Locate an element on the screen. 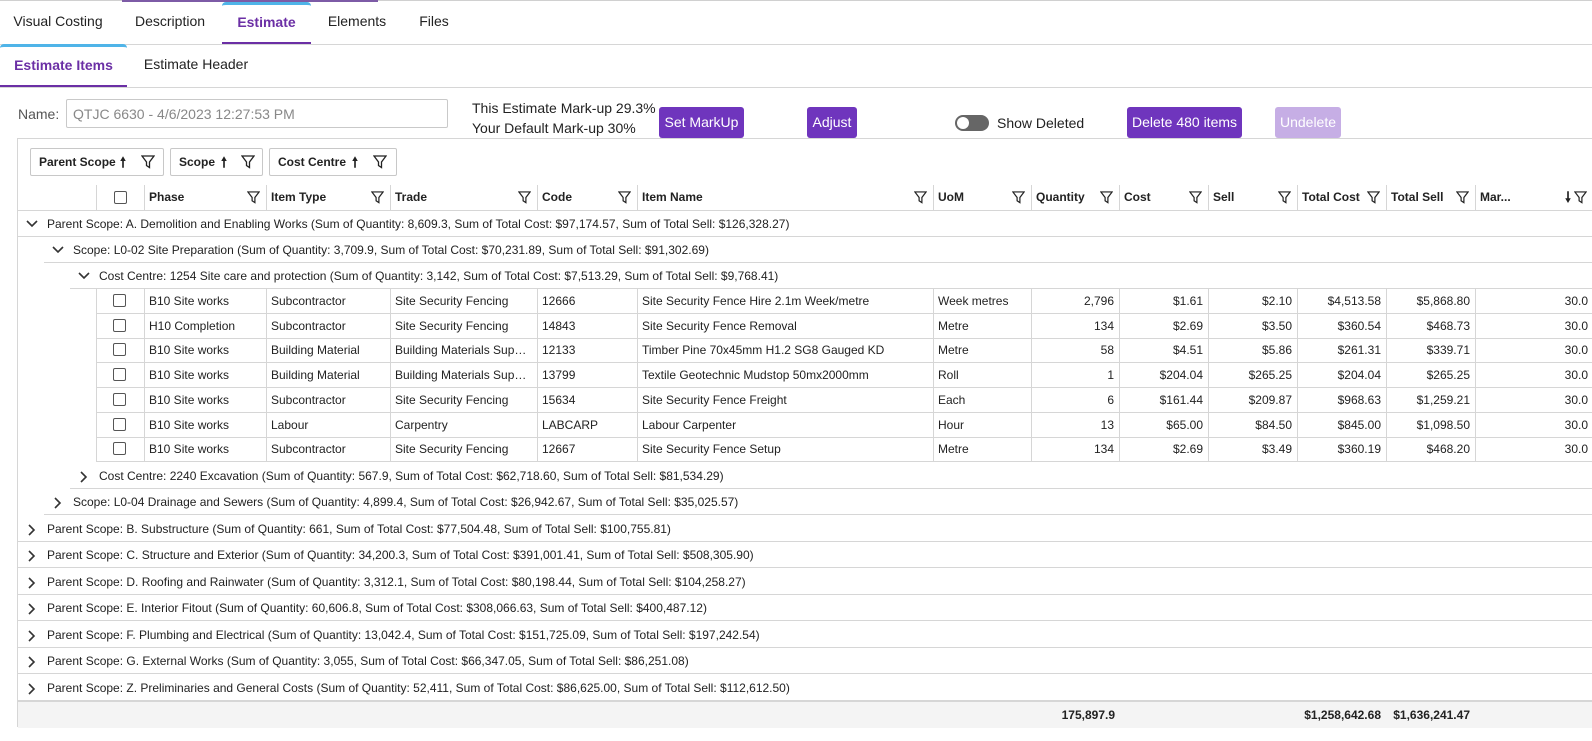 The height and width of the screenshot is (741, 1592). cell-sell: $265.25 is located at coordinates (1252, 375).